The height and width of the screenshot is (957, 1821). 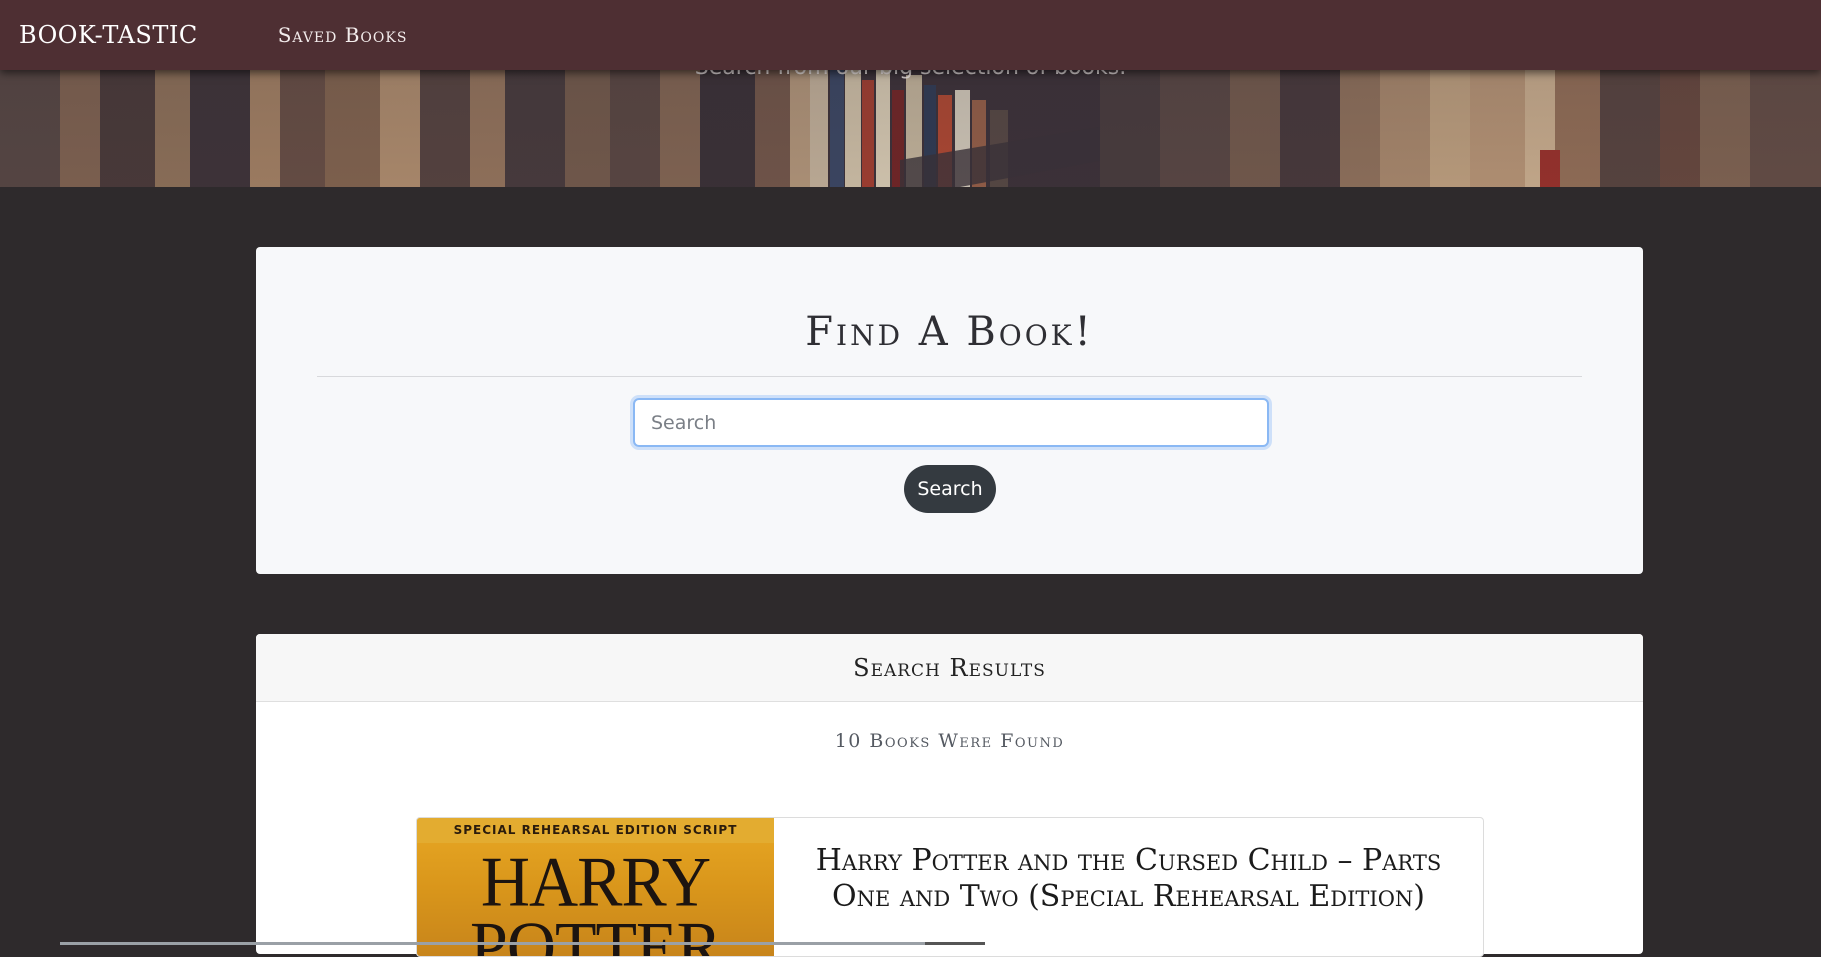 What do you see at coordinates (949, 332) in the screenshot?
I see `search-title: Find A Book!` at bounding box center [949, 332].